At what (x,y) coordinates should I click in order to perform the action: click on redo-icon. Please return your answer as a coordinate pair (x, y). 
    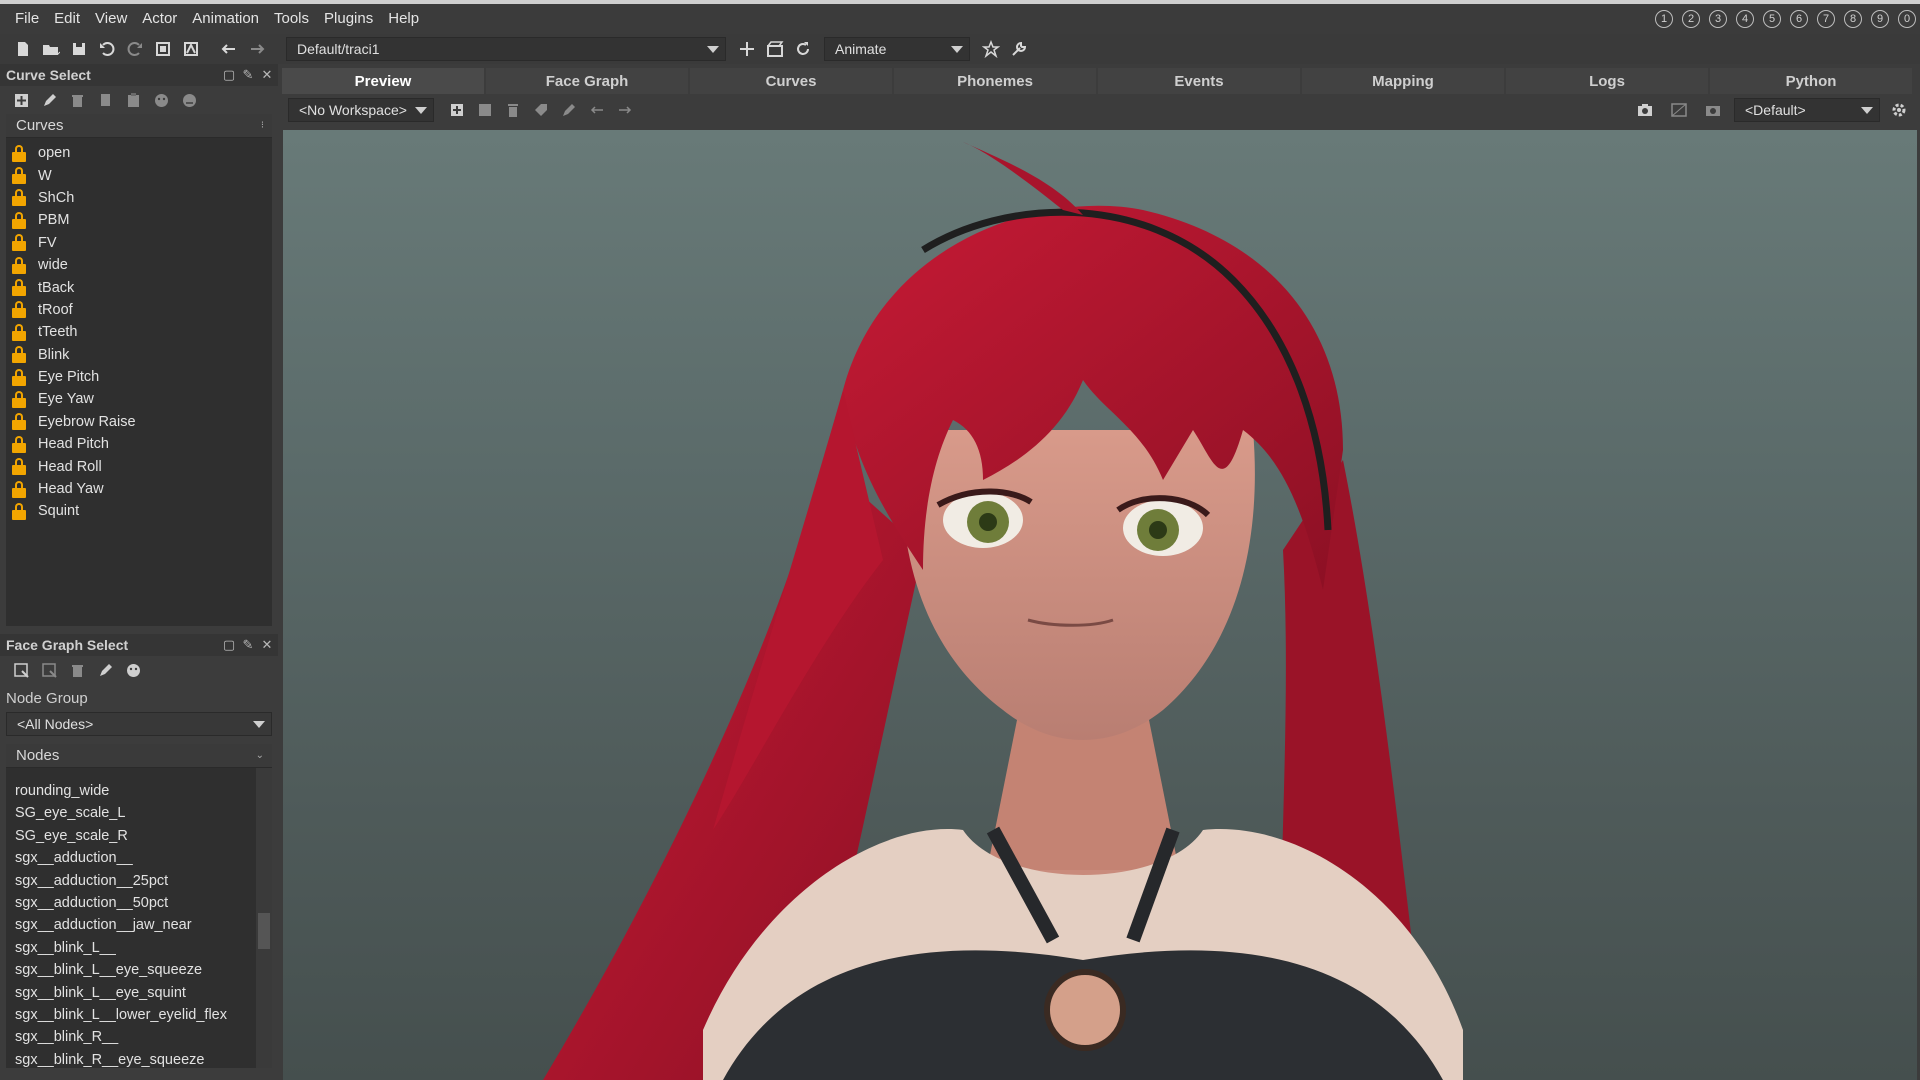
    Looking at the image, I should click on (135, 49).